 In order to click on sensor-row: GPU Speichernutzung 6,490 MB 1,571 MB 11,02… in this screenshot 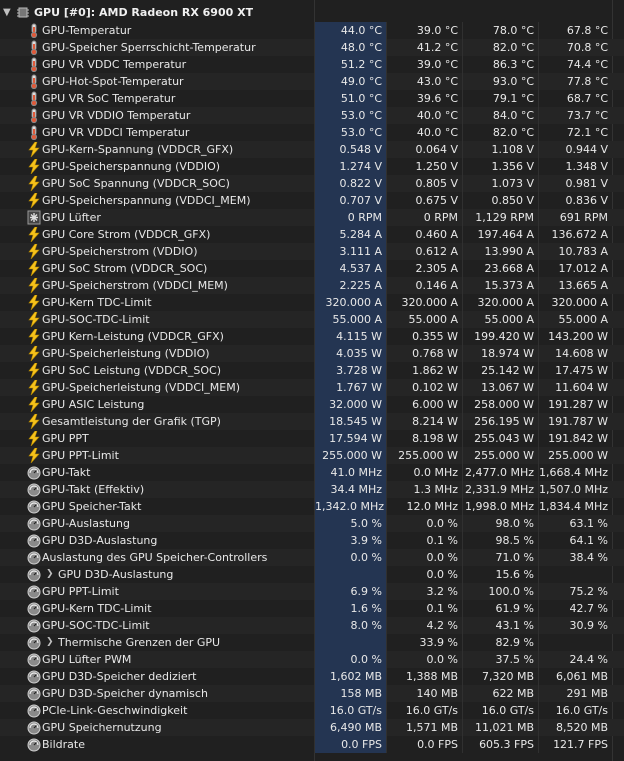, I will do `click(312, 727)`.